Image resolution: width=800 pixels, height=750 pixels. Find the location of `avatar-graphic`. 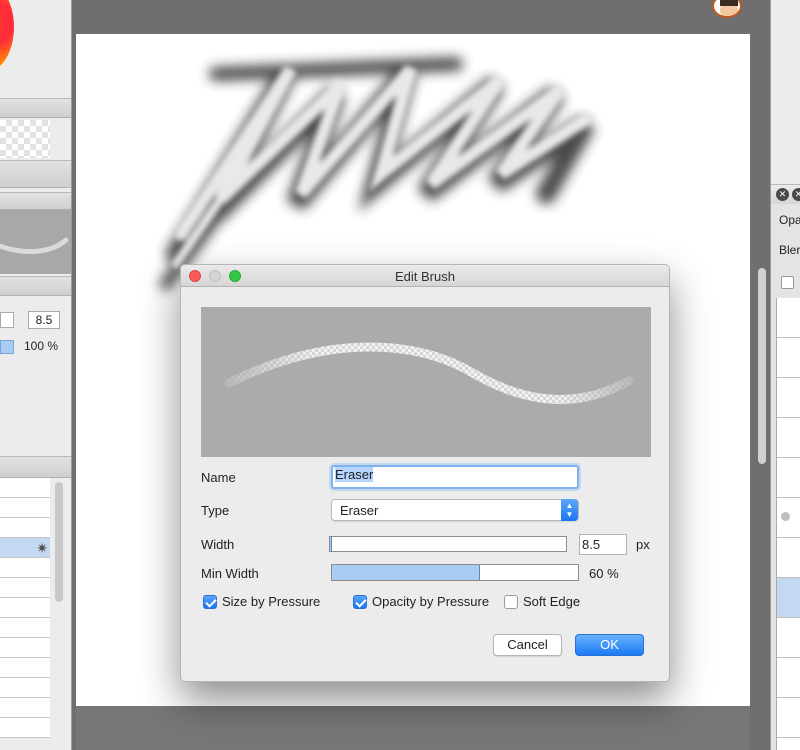

avatar-graphic is located at coordinates (729, 8).